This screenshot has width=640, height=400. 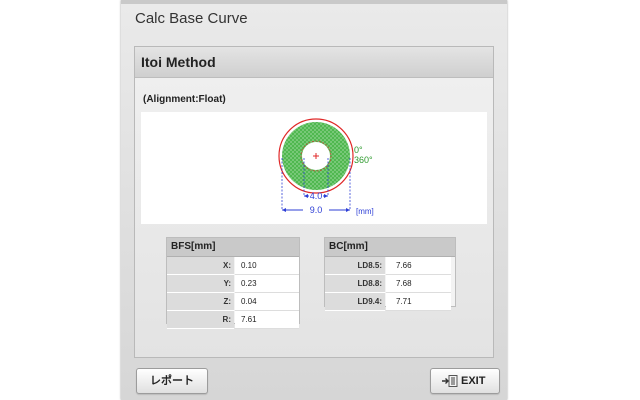 I want to click on panel-title: Itoi Method, so click(x=178, y=62).